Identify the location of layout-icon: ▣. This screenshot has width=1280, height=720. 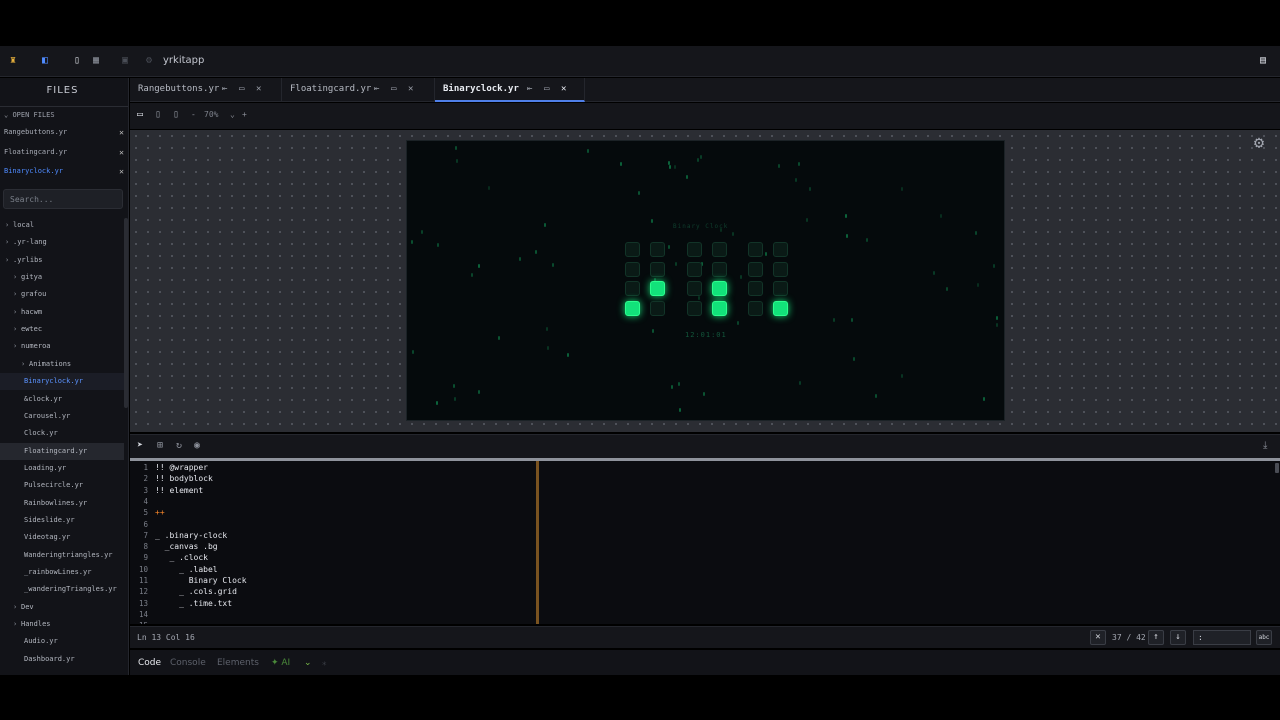
(125, 61).